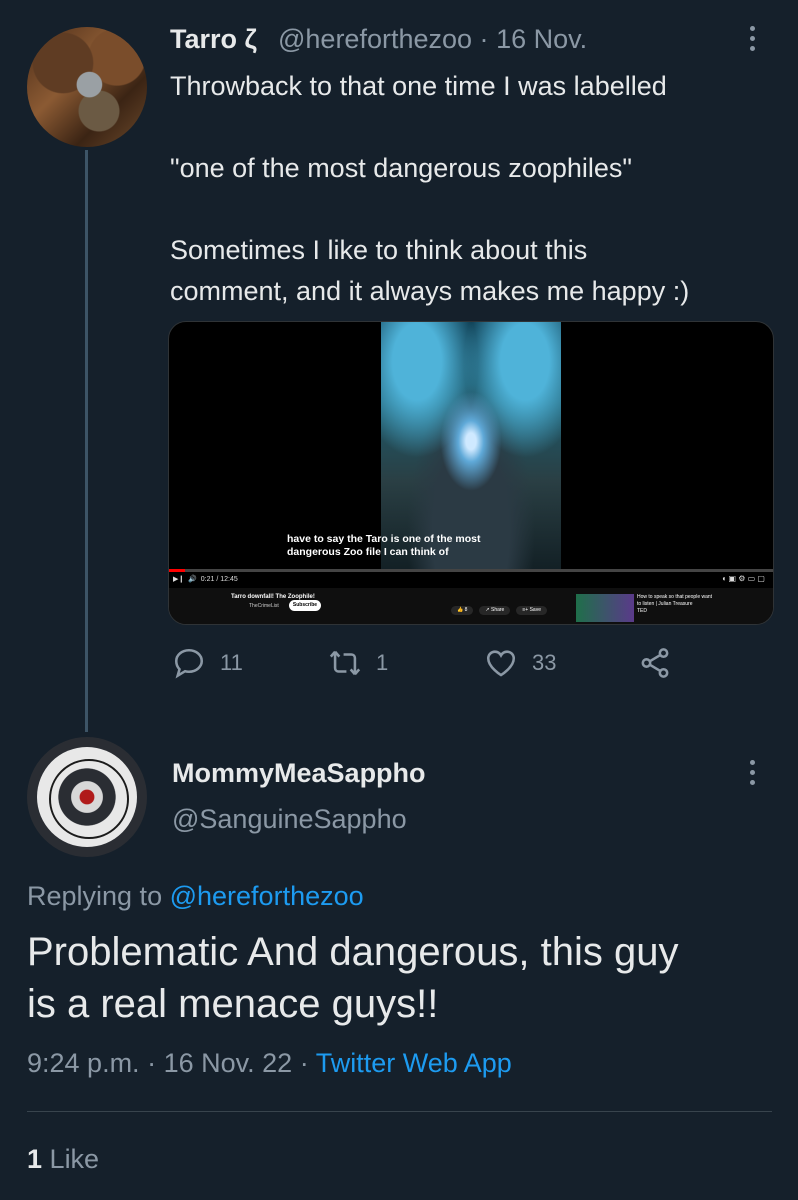 This screenshot has width=798, height=1200. I want to click on tweet-metadata: 9:24 p.m. · 16 Nov. 22 · Twitter Web App, so click(269, 1063).